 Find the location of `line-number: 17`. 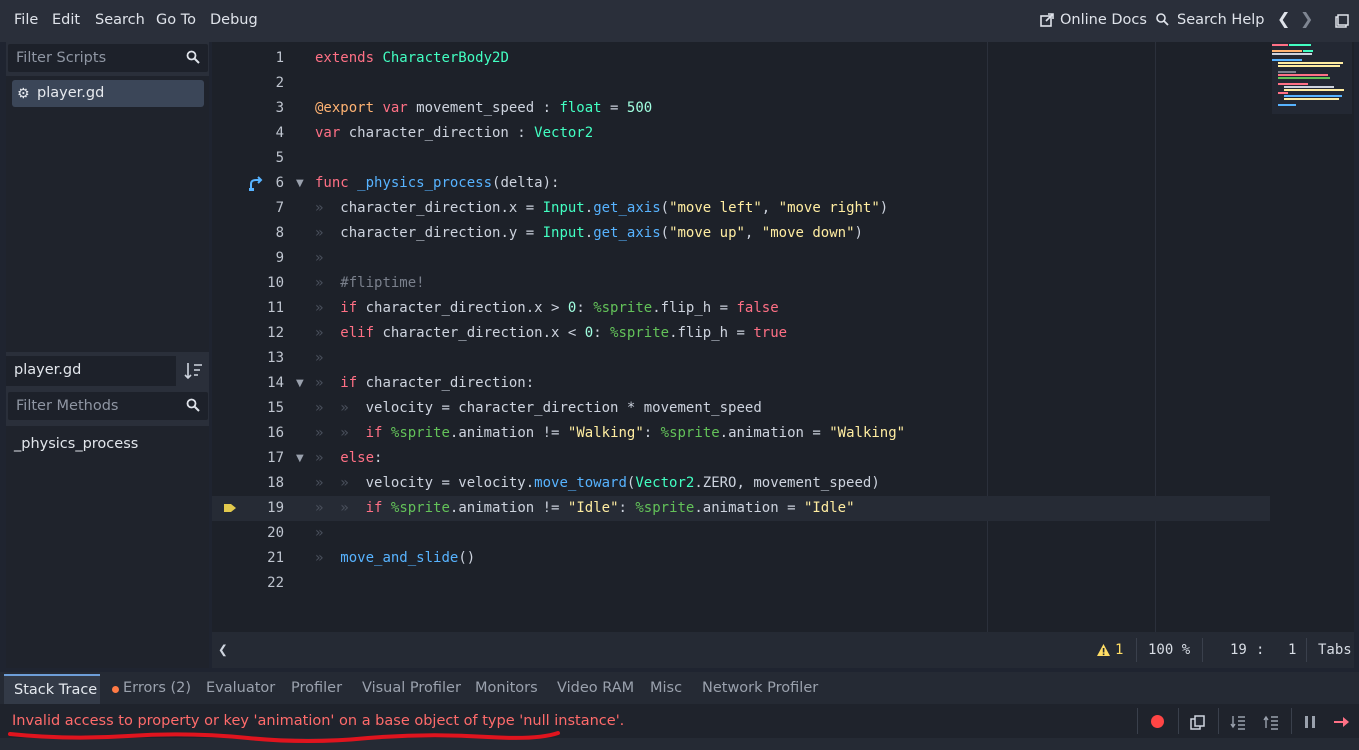

line-number: 17 is located at coordinates (275, 458).